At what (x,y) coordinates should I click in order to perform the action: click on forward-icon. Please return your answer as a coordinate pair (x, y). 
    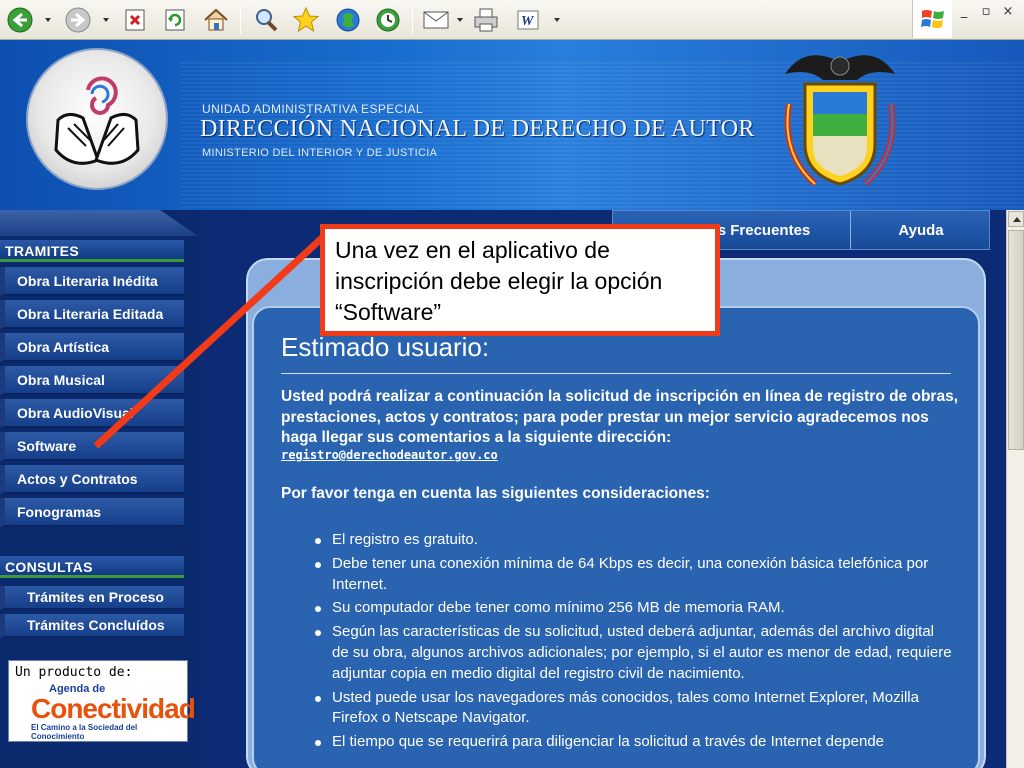
    Looking at the image, I should click on (78, 20).